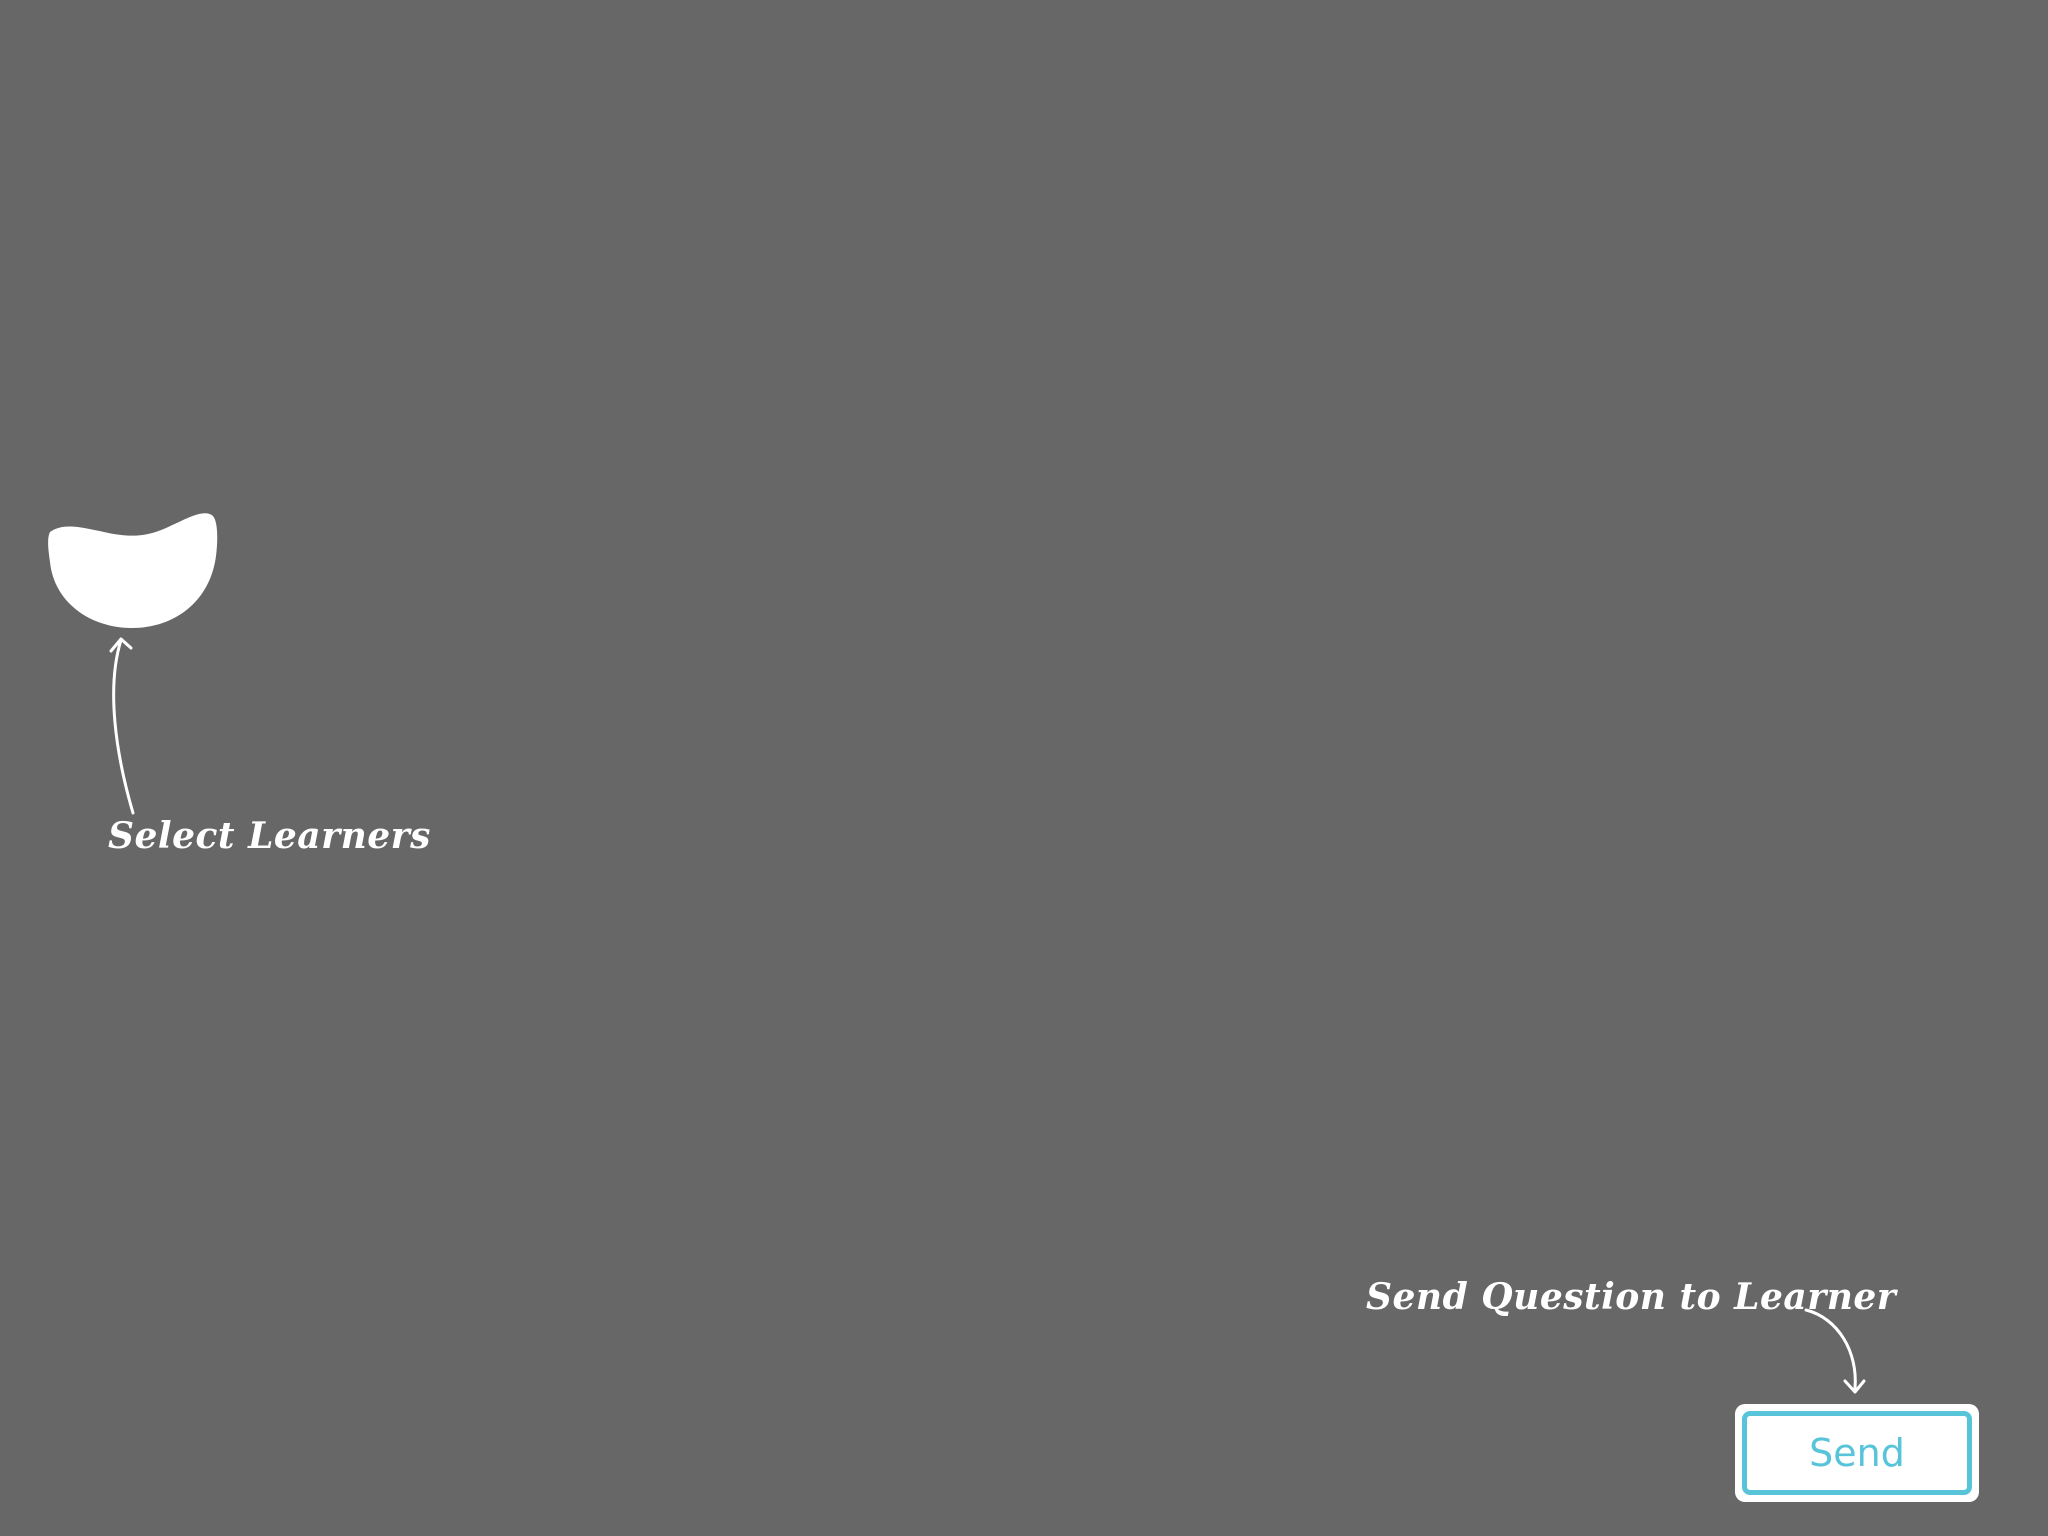  I want to click on send-button-frame: Send, so click(1857, 1453).